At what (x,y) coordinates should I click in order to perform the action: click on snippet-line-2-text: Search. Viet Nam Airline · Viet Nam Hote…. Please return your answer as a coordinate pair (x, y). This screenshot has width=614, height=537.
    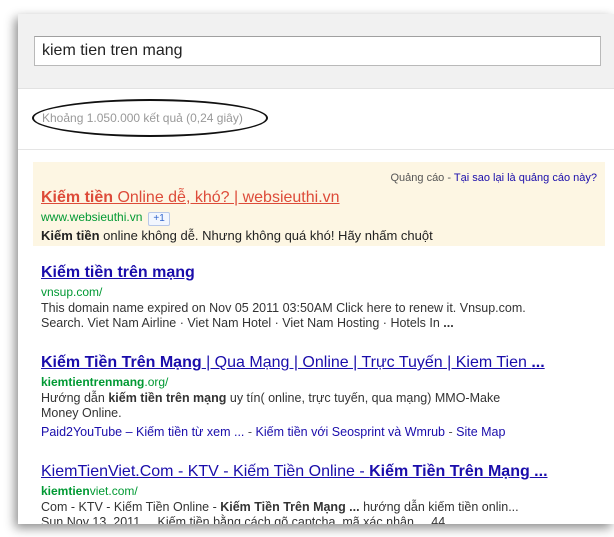
    Looking at the image, I should click on (242, 323).